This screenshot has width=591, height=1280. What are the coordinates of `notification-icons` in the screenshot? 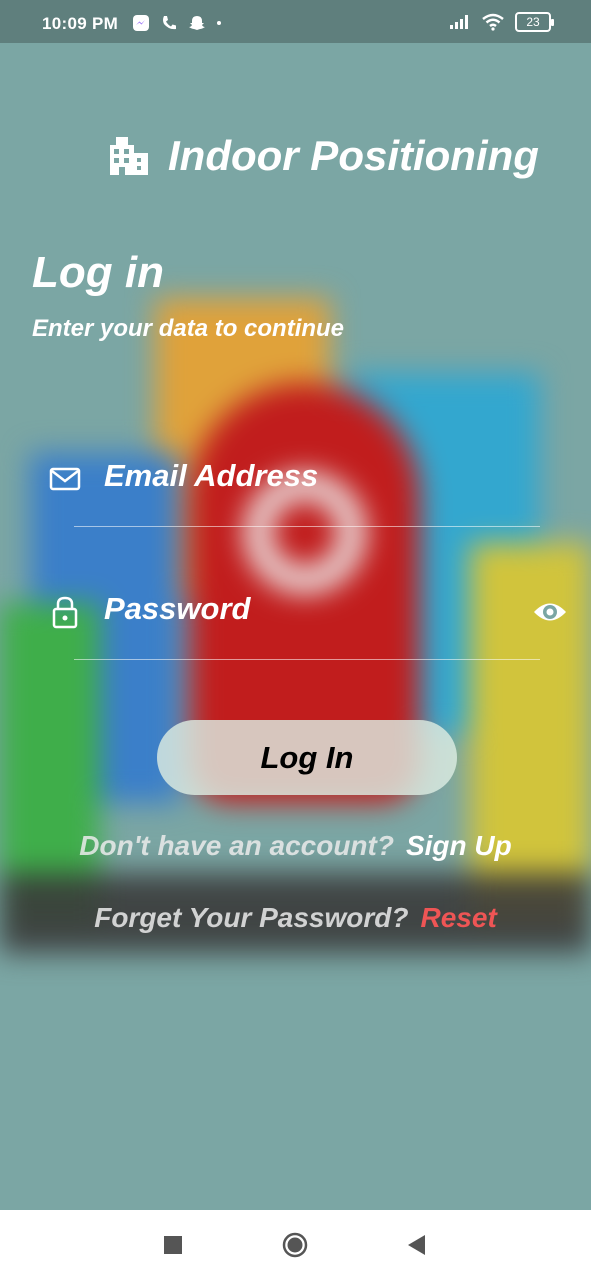 It's located at (177, 23).